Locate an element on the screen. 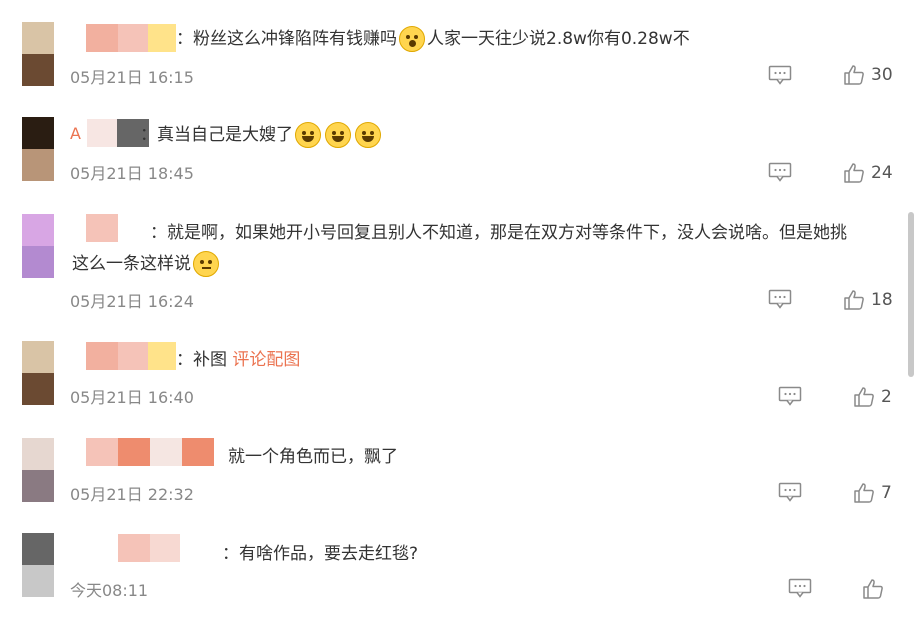 This screenshot has width=914, height=619. shocked-emoji-icon is located at coordinates (412, 39).